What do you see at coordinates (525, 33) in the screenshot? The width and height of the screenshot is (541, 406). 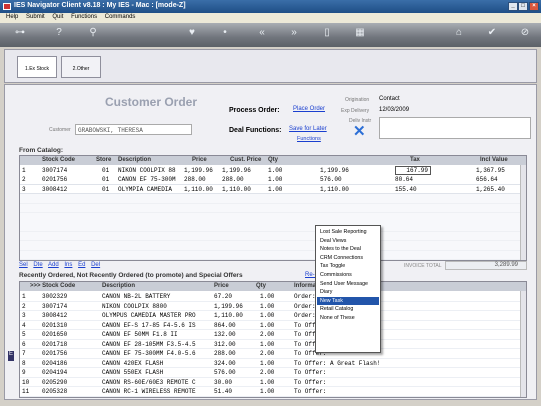 I see `cancel-icon: ⊘` at bounding box center [525, 33].